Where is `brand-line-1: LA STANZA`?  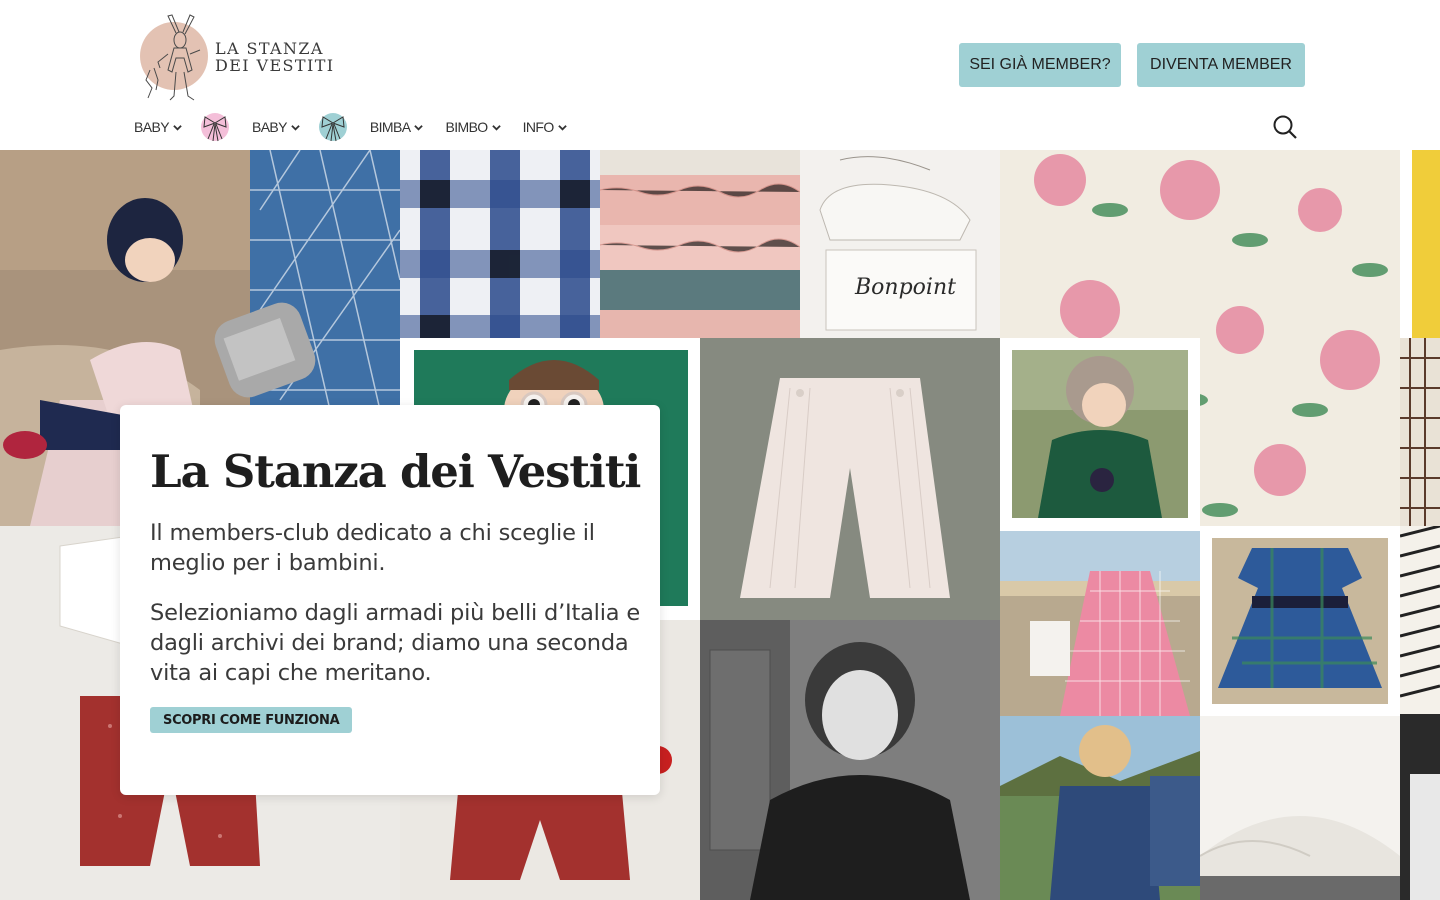 brand-line-1: LA STANZA is located at coordinates (269, 48).